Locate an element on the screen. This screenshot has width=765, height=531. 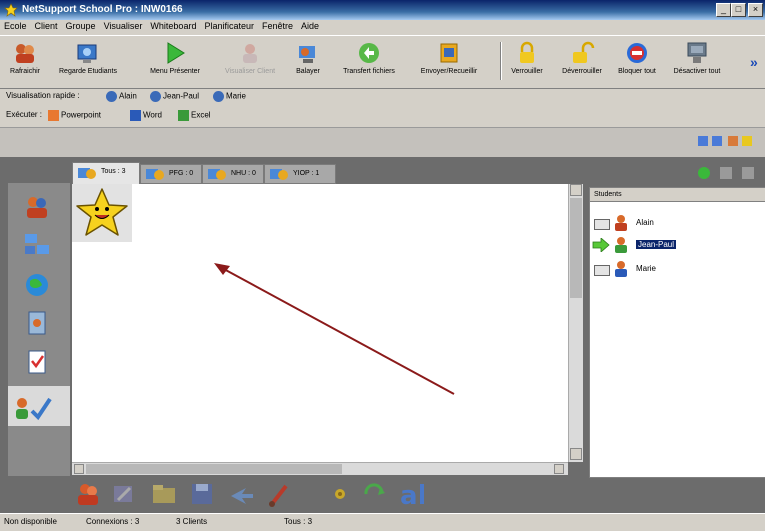
menu-groupe: Groupe is located at coordinates (81, 26).